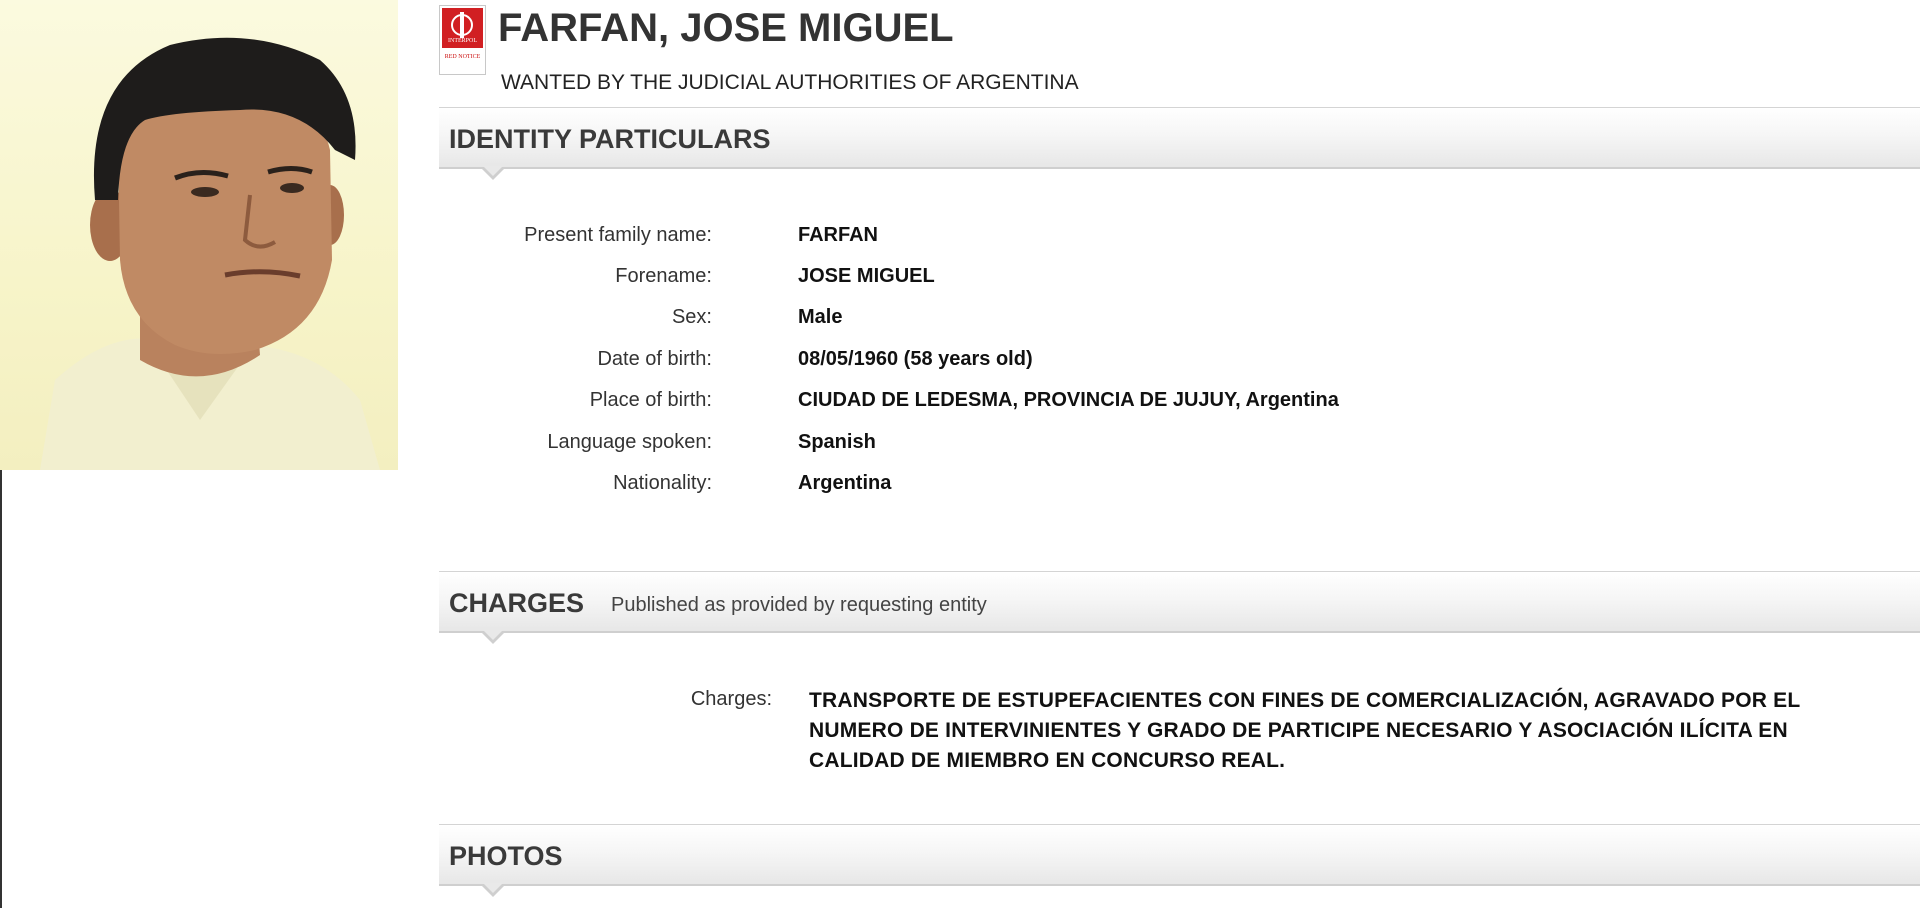 The width and height of the screenshot is (1920, 908). What do you see at coordinates (462, 25) in the screenshot?
I see `interpol-seal-icon` at bounding box center [462, 25].